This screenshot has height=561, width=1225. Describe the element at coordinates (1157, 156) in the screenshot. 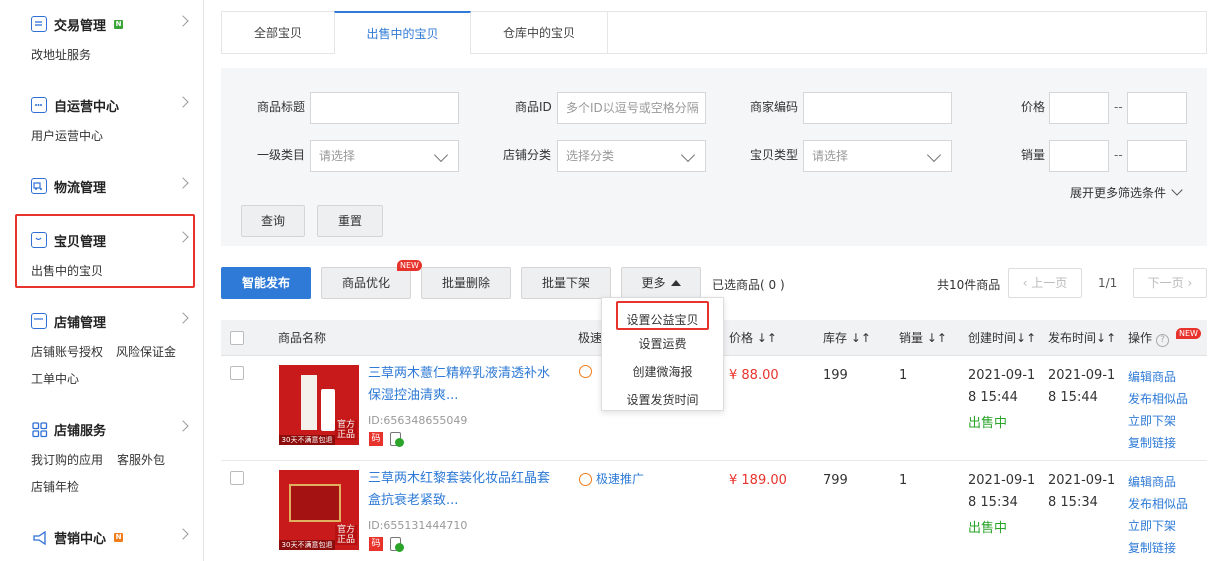

I see `sales-max-input` at that location.